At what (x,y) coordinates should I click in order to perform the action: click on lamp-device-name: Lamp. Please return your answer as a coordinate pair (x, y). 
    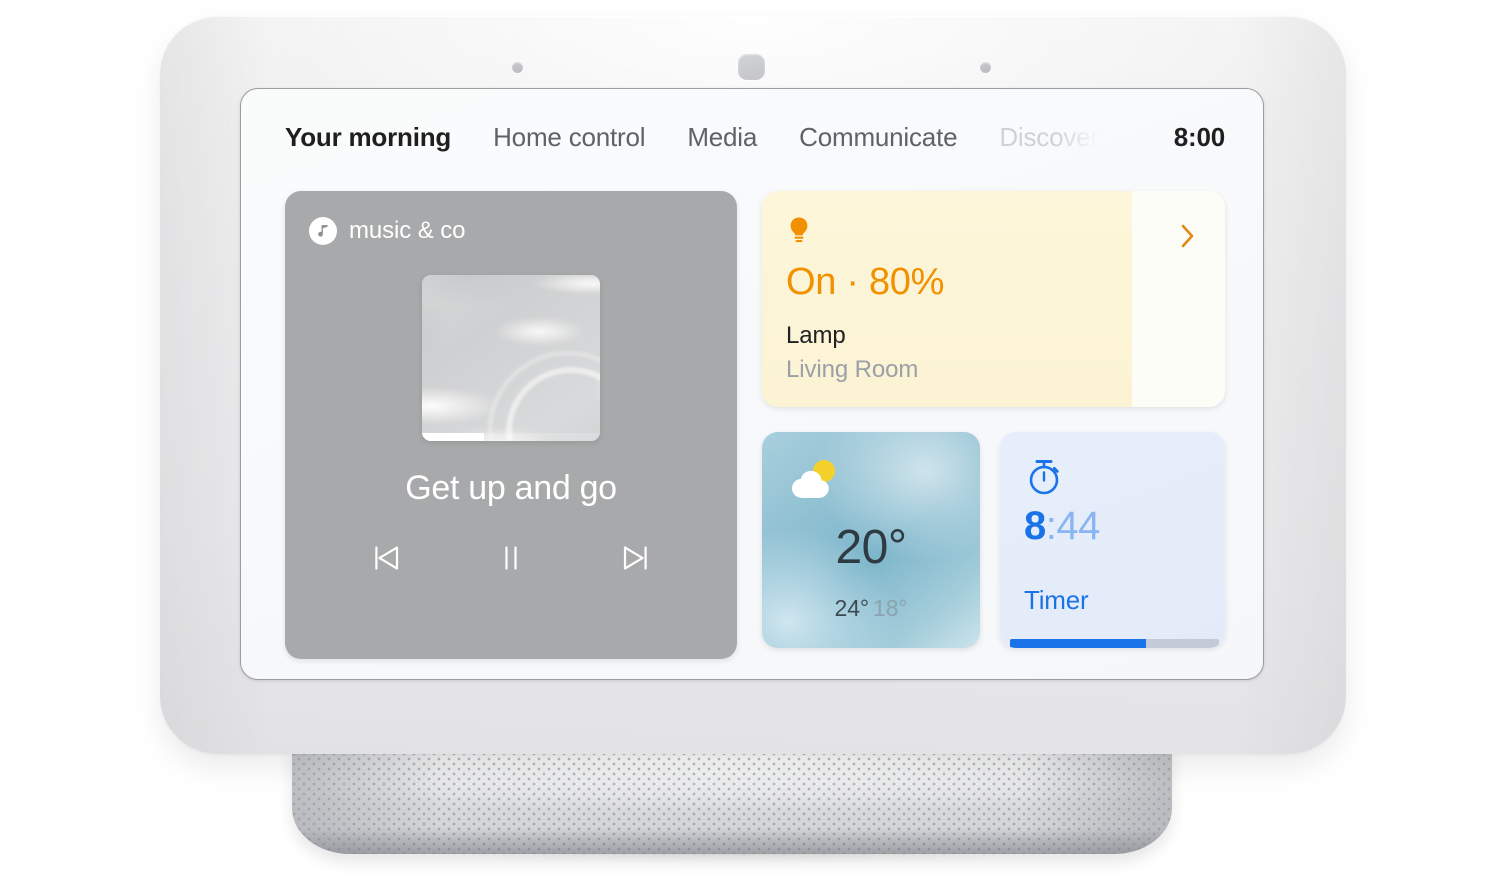
    Looking at the image, I should click on (816, 335).